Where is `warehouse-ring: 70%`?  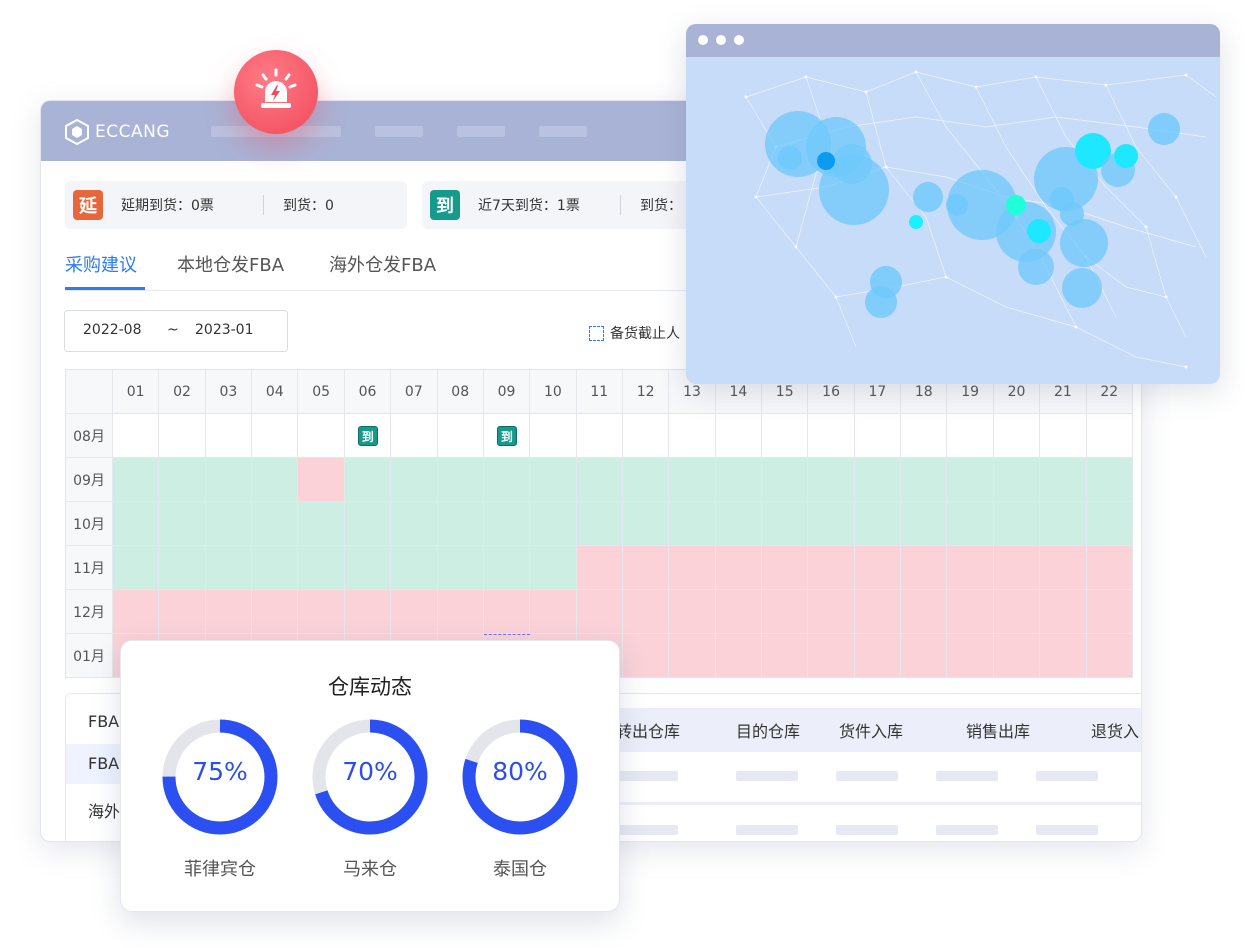 warehouse-ring: 70% is located at coordinates (370, 777).